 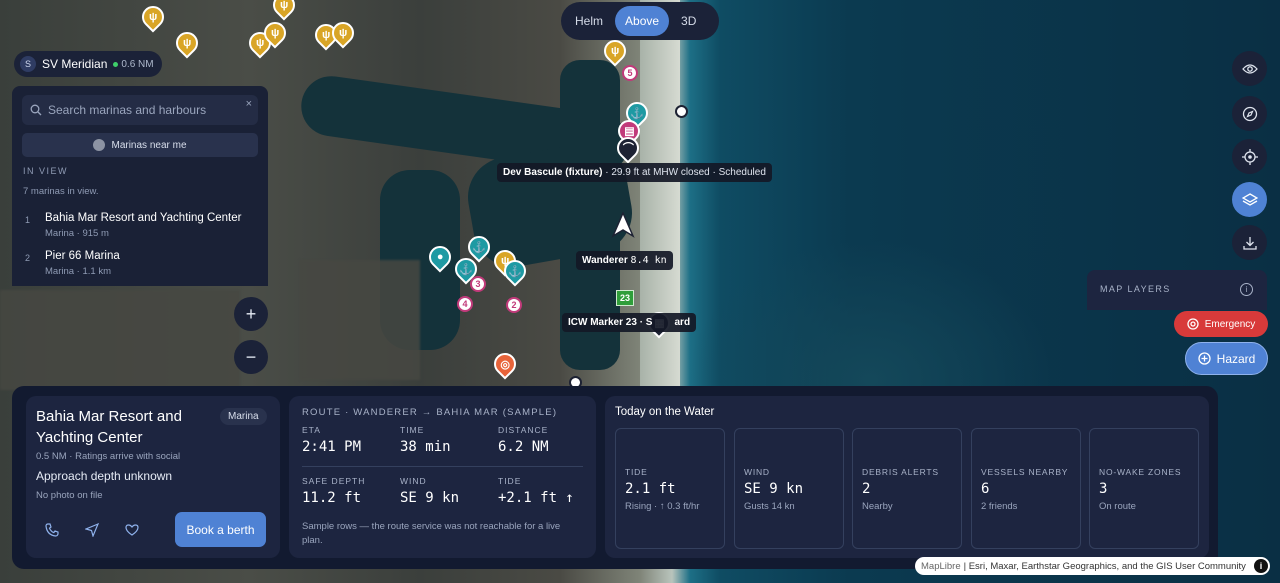 I want to click on route-safe-depth: SAFE DEPTH 11.2 ft, so click(x=334, y=491).